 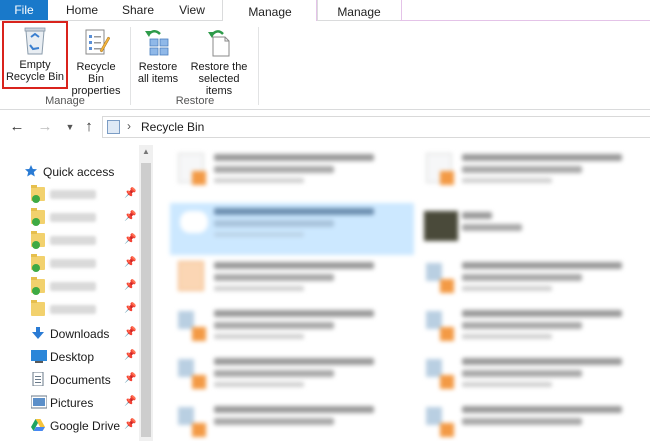 What do you see at coordinates (70, 334) in the screenshot?
I see `nav-item-downloads: Downloads 📌` at bounding box center [70, 334].